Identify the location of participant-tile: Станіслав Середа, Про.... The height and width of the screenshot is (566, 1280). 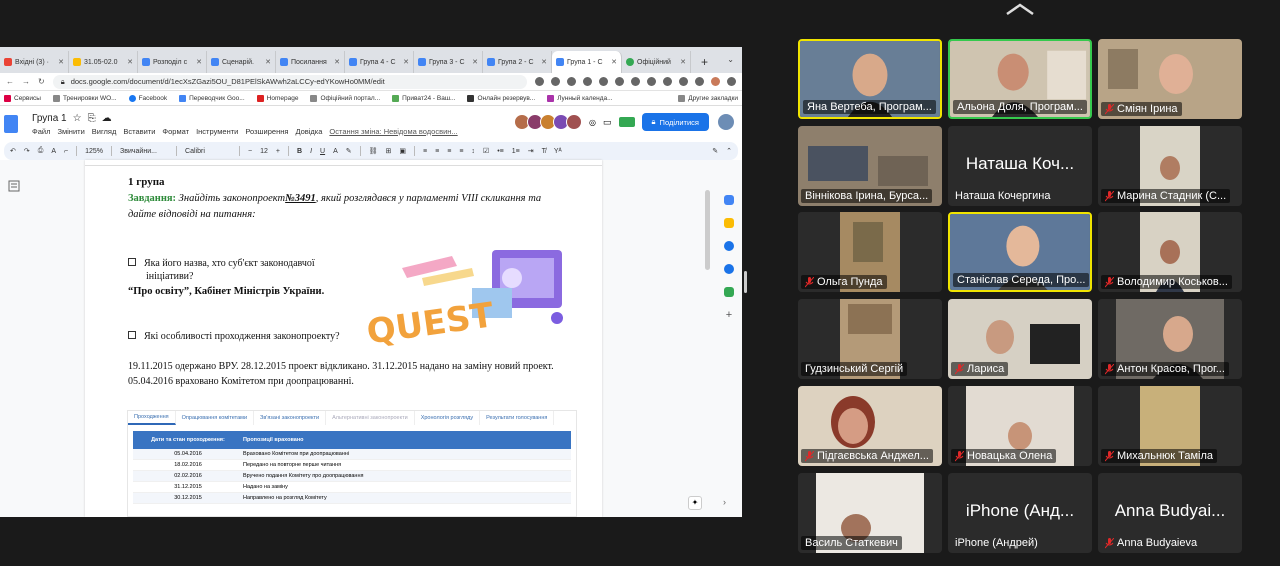
(1020, 252).